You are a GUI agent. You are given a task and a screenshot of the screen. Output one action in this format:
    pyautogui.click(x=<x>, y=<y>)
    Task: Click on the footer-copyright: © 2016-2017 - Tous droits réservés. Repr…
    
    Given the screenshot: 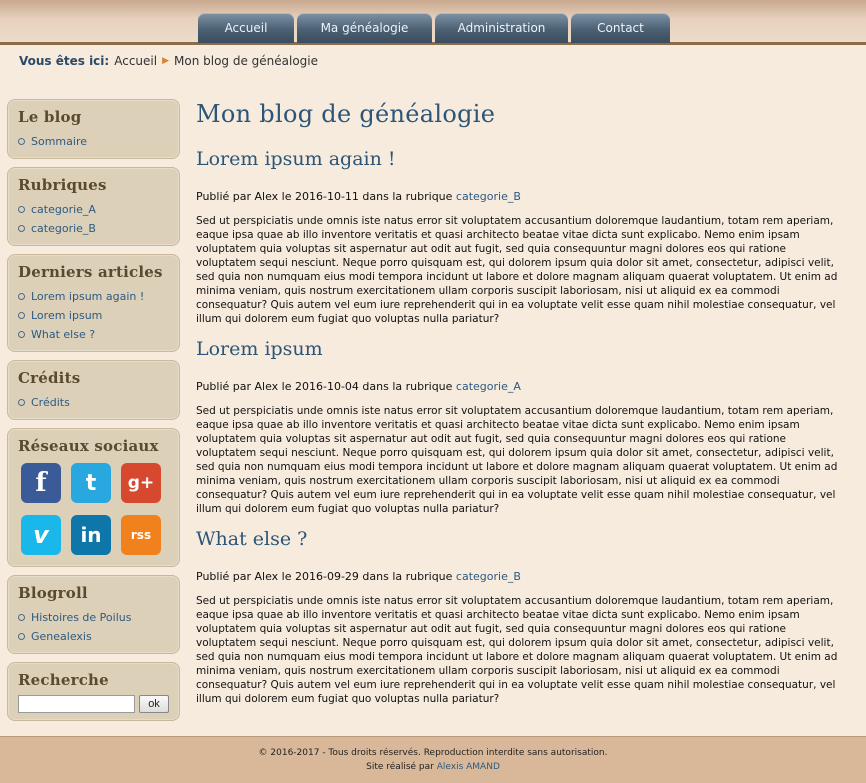 What is the action you would take?
    pyautogui.click(x=433, y=753)
    